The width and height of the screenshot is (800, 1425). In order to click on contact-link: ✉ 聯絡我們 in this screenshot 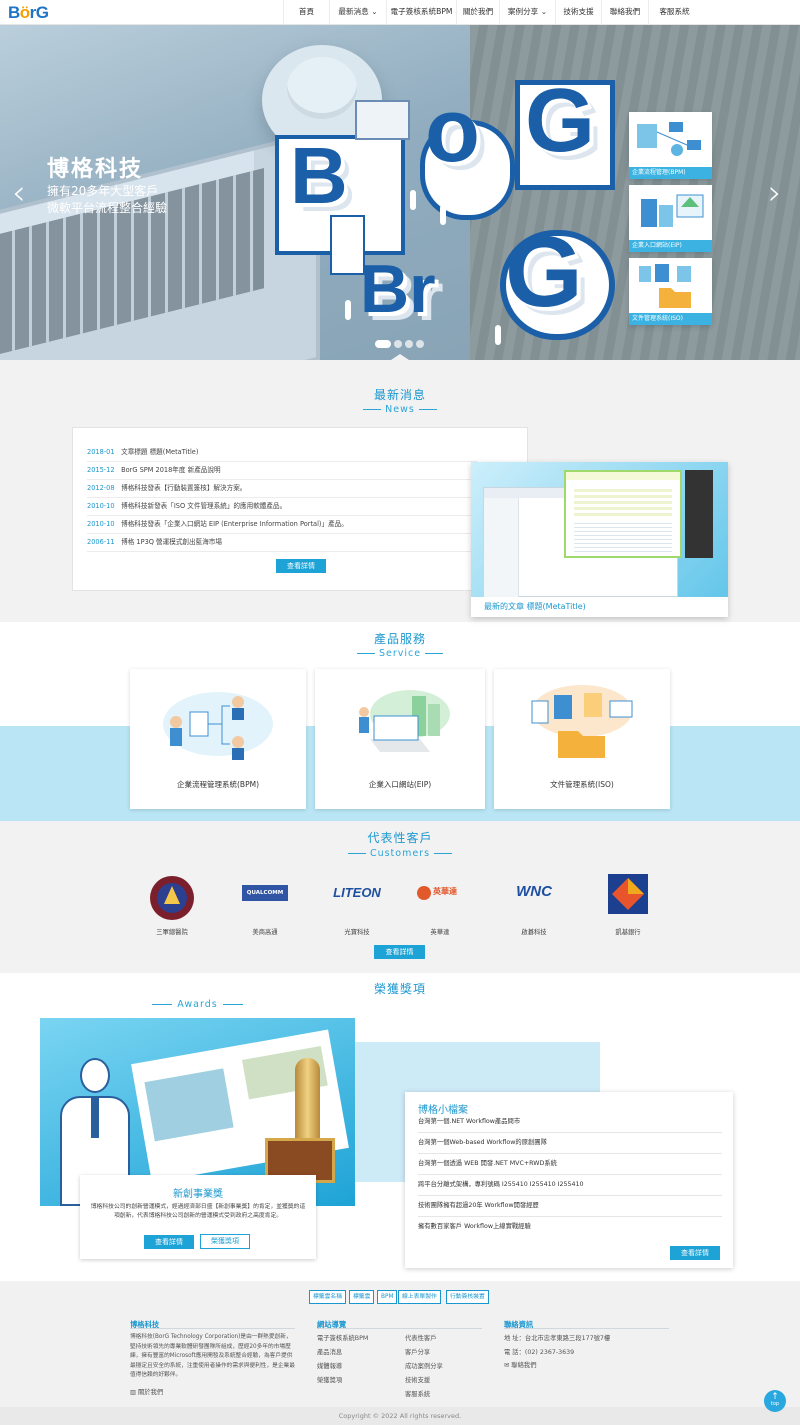, I will do `click(520, 1364)`.